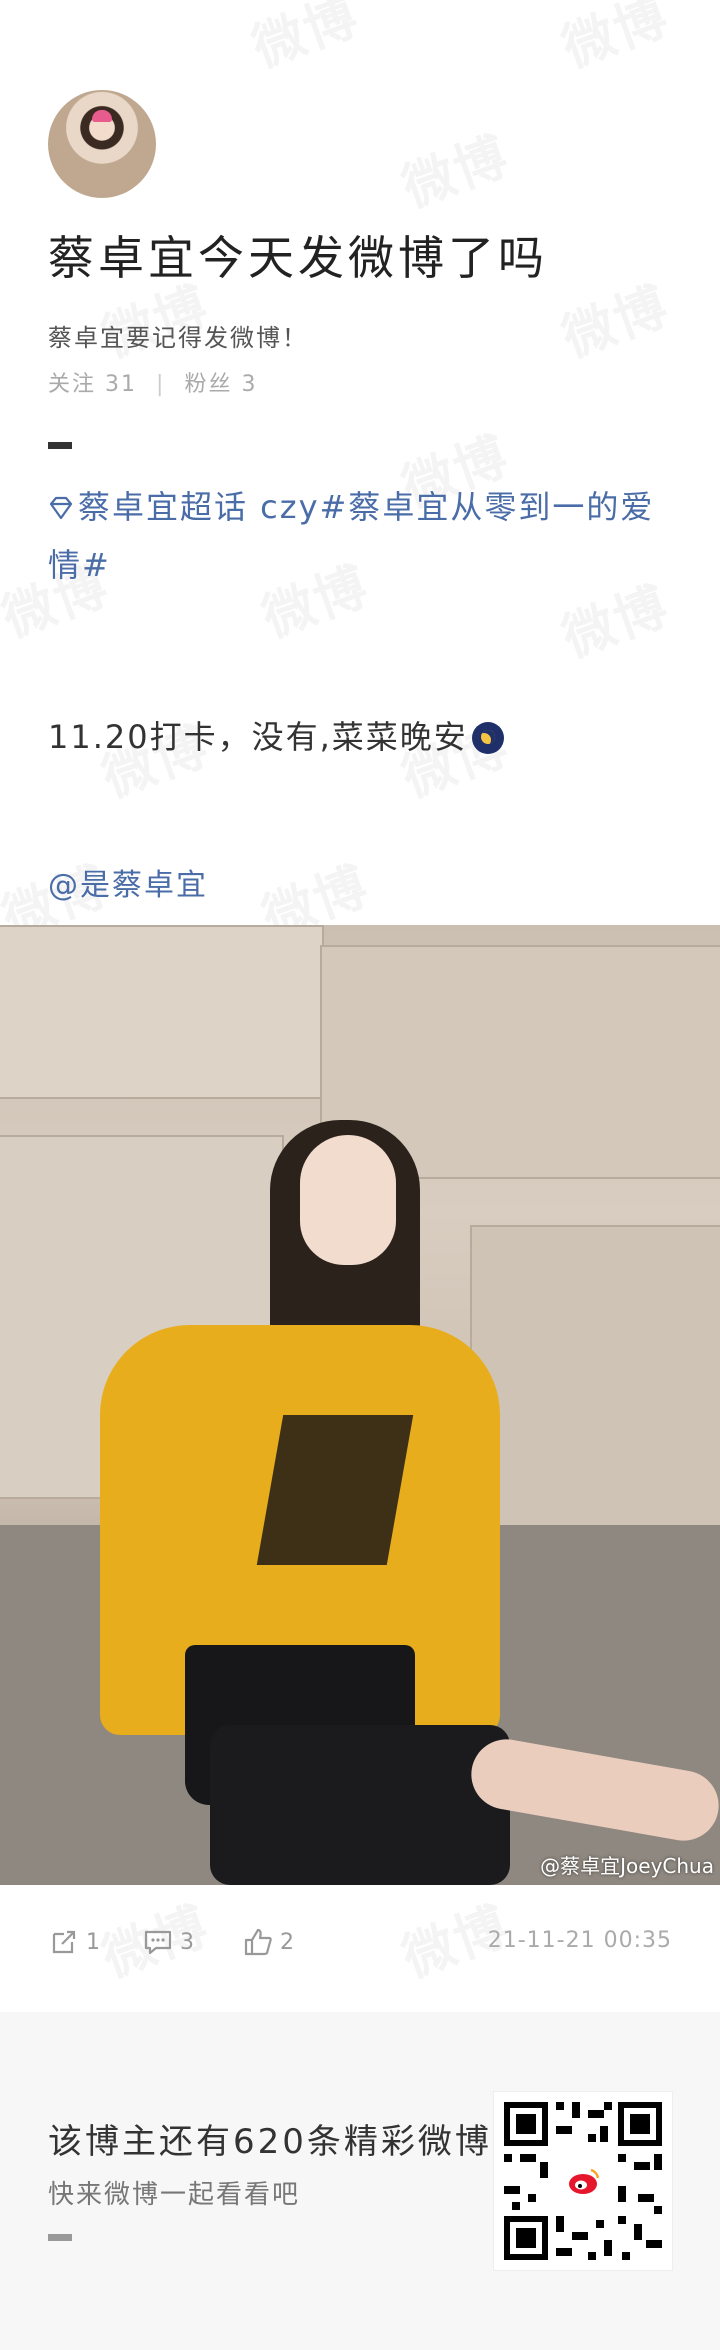 This screenshot has width=720, height=2350. I want to click on qr-code, so click(583, 2181).